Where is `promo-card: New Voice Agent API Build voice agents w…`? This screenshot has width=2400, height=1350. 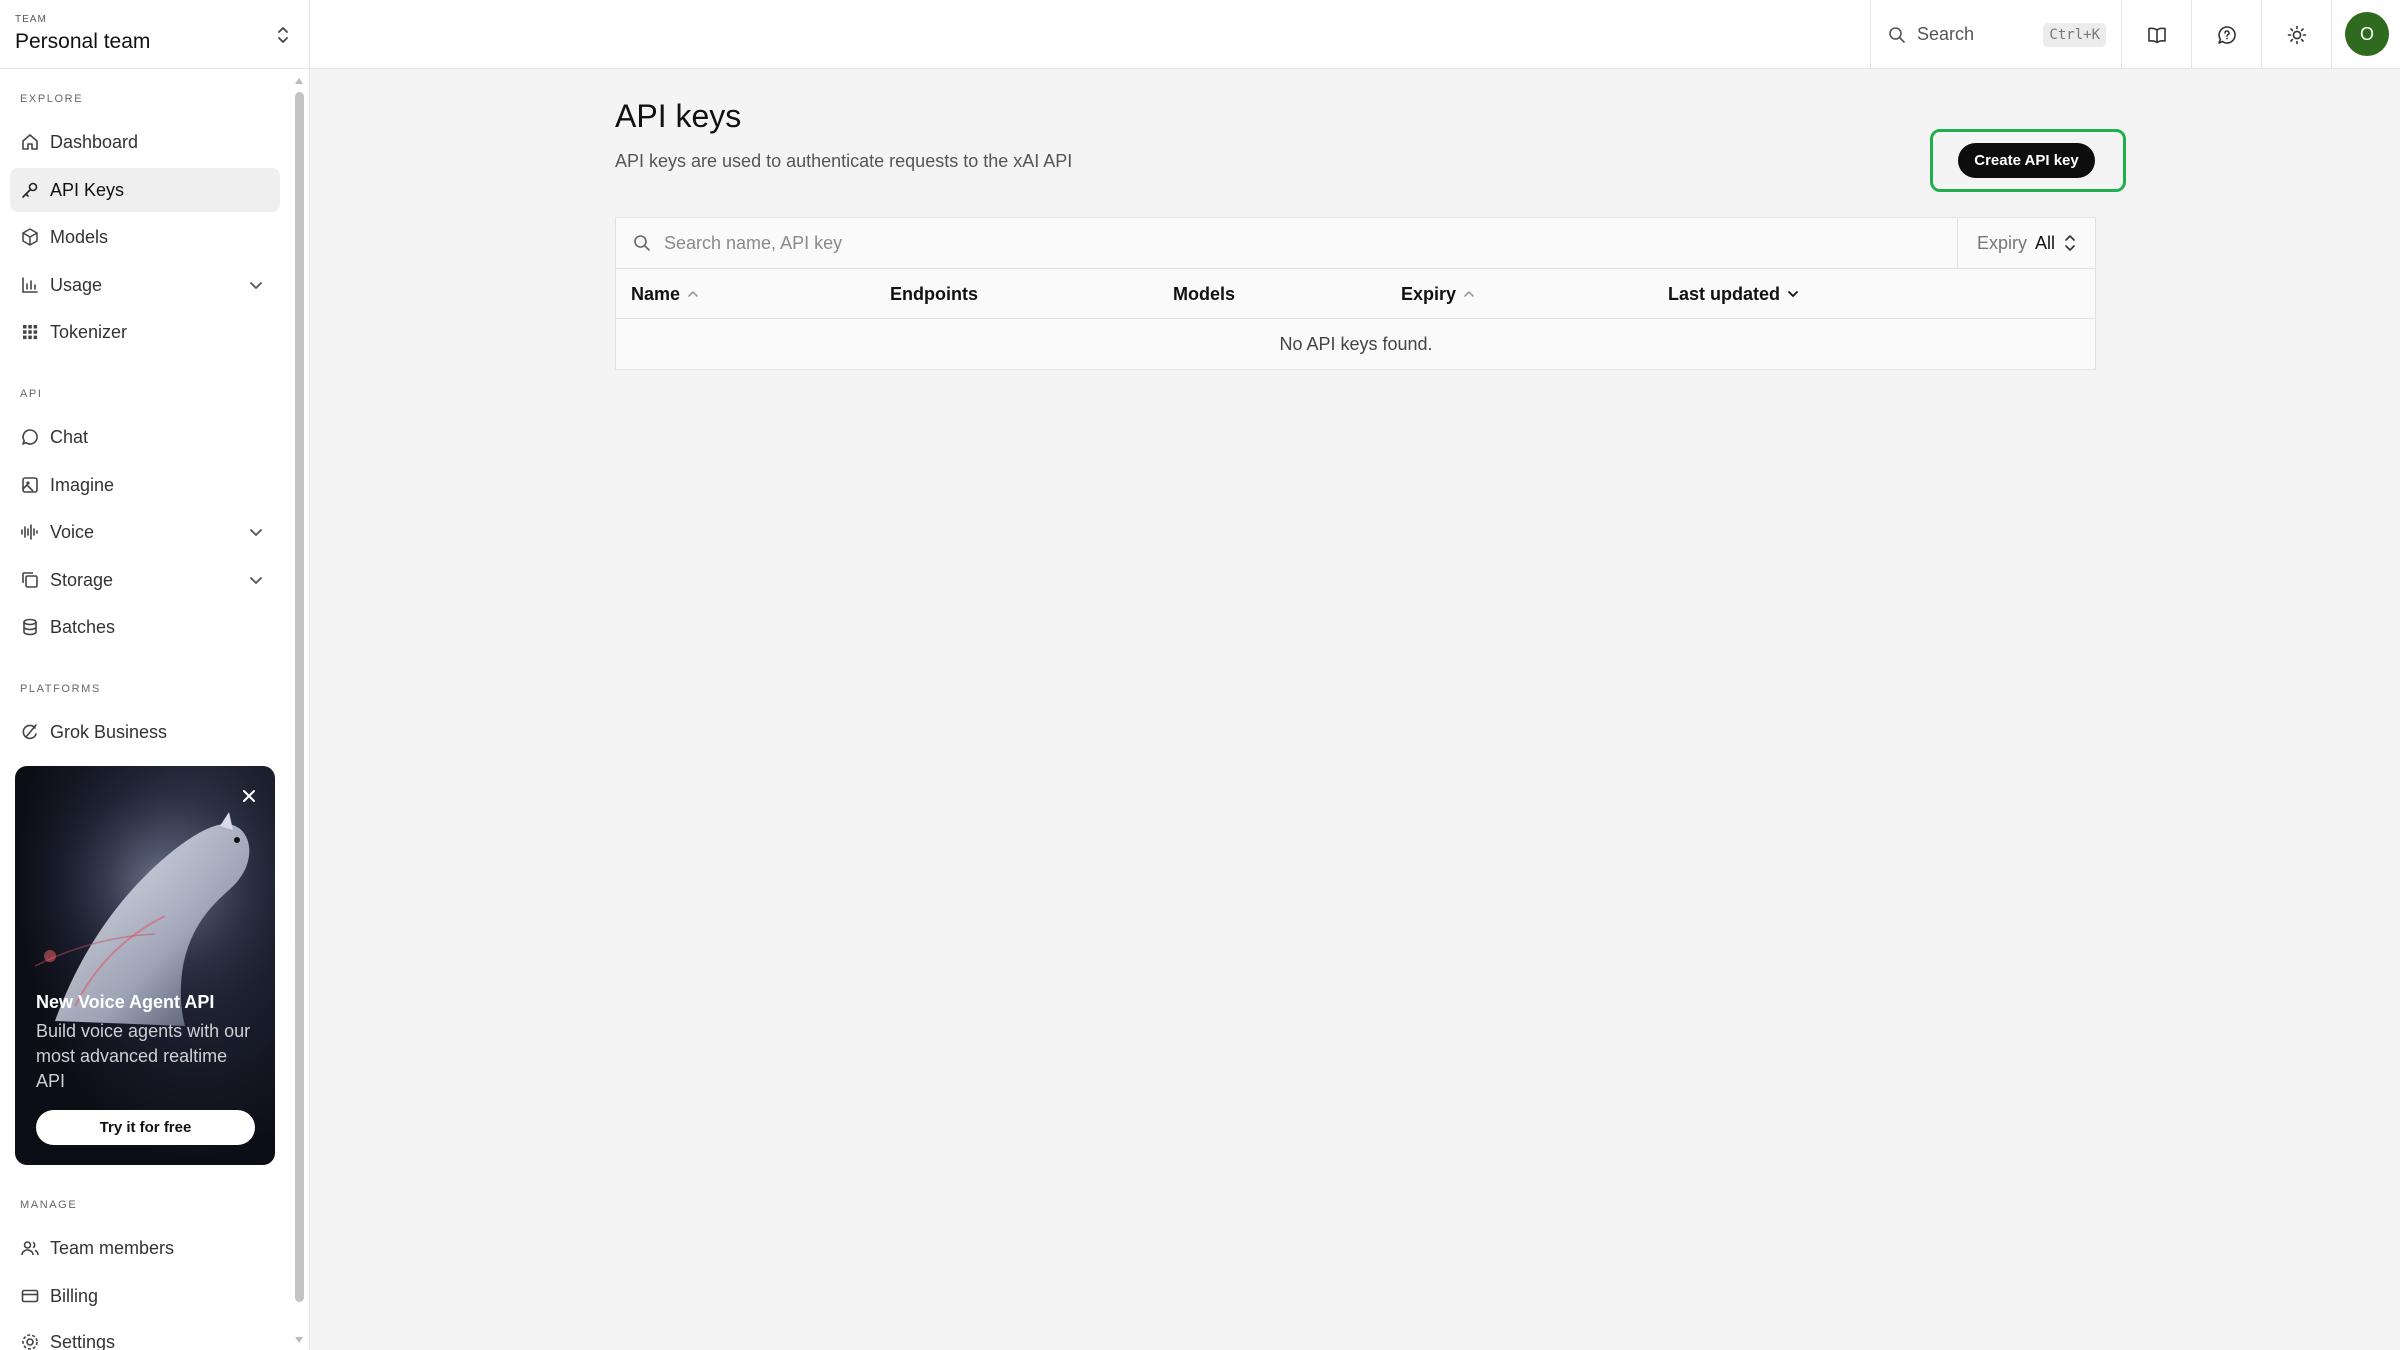 promo-card: New Voice Agent API Build voice agents w… is located at coordinates (145, 965).